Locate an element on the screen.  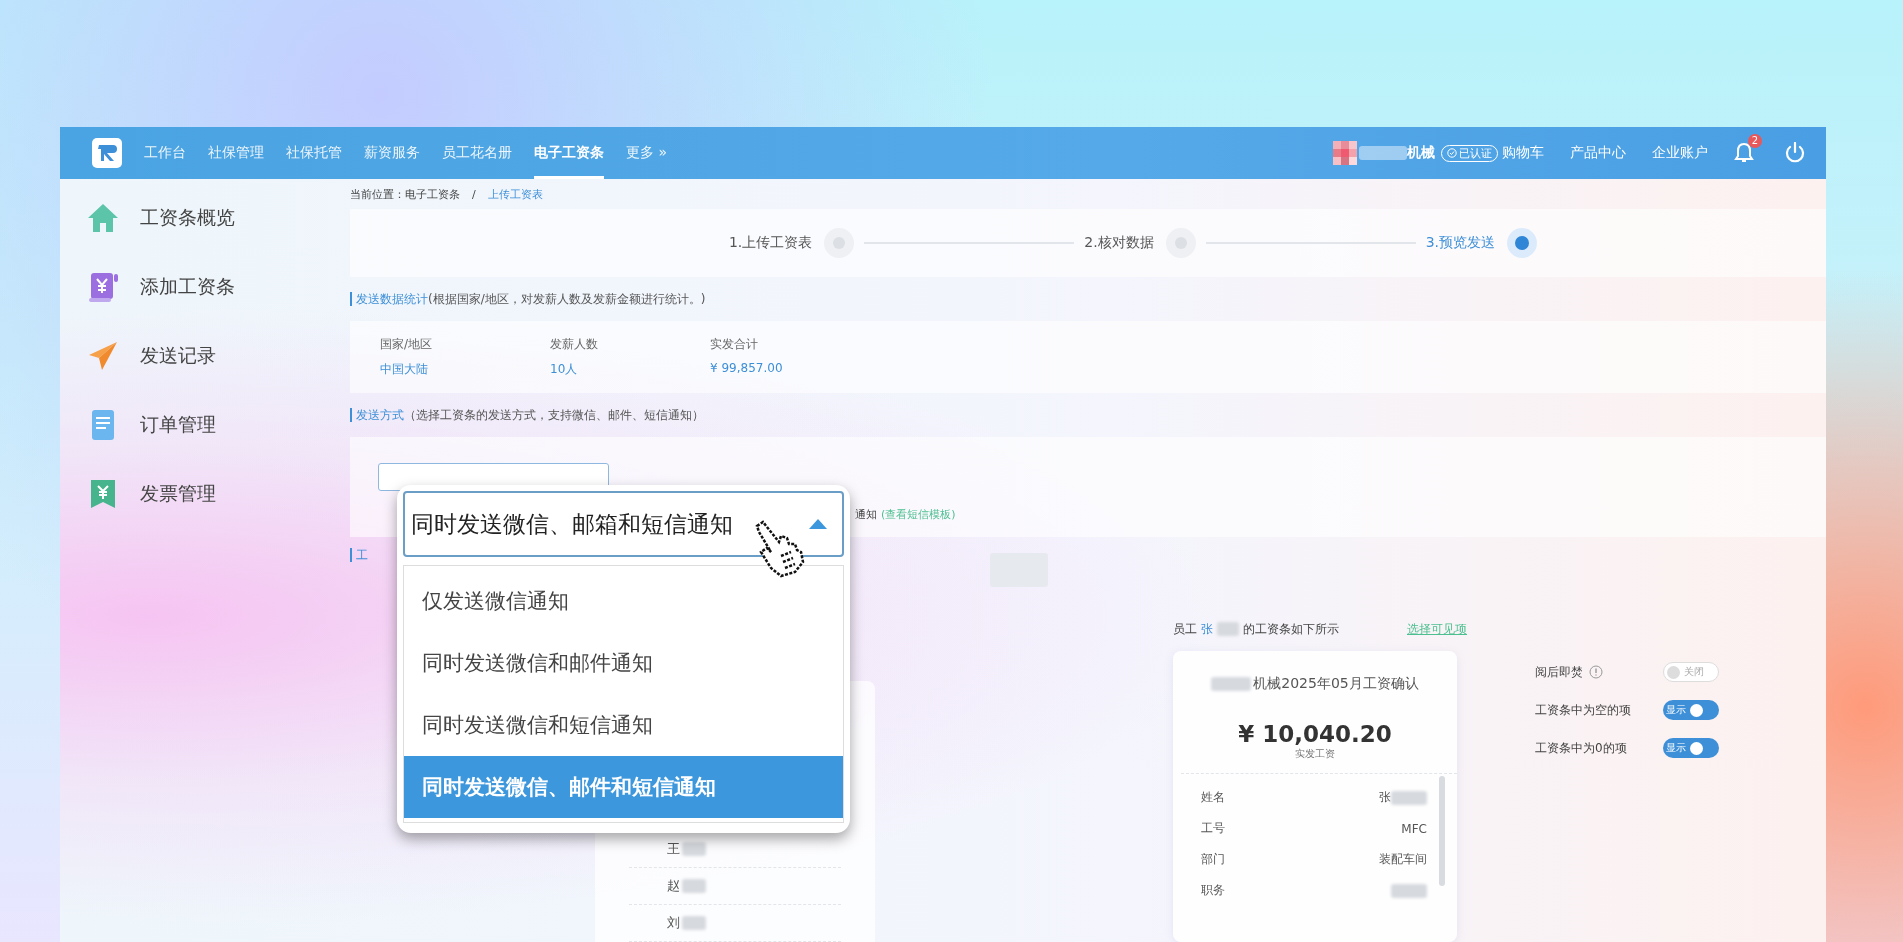
step-label: 1.上传工资表 is located at coordinates (770, 243).